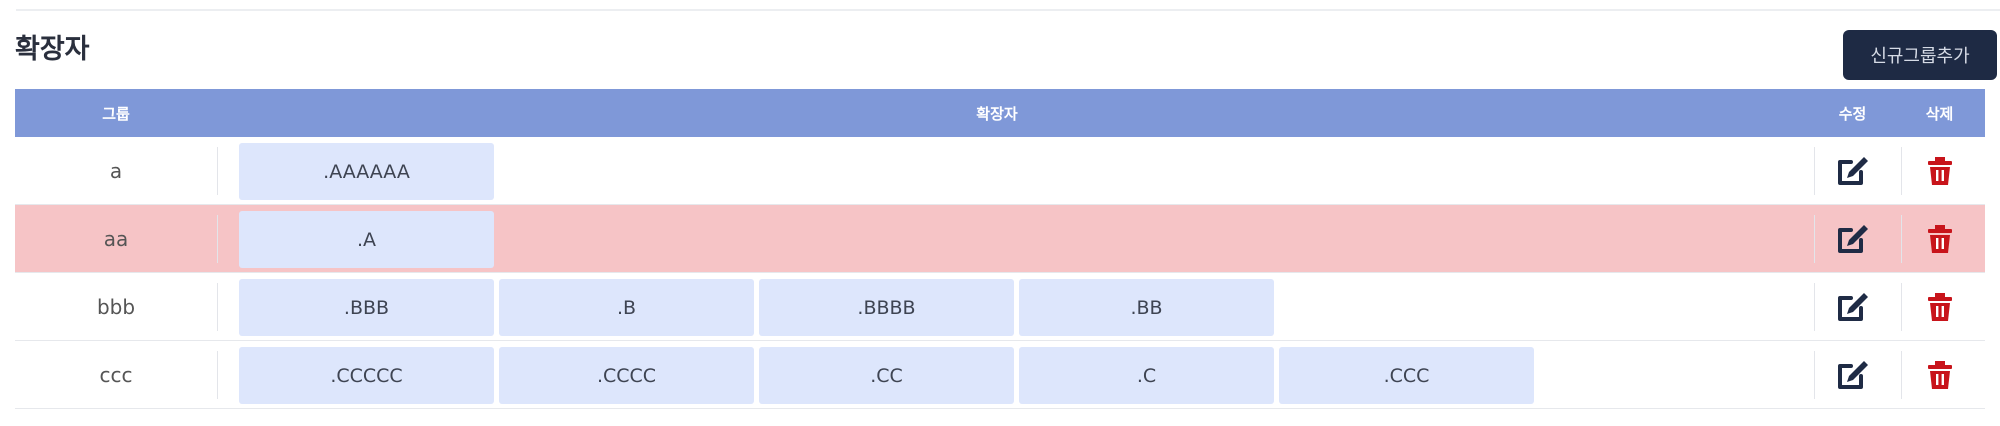  I want to click on extension-chip: .A, so click(366, 239).